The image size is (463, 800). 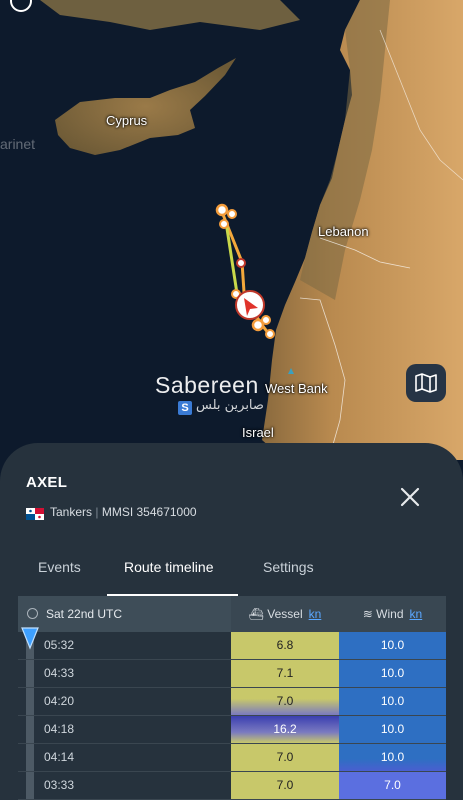 What do you see at coordinates (416, 614) in the screenshot?
I see `wind-unit-toggle: kn` at bounding box center [416, 614].